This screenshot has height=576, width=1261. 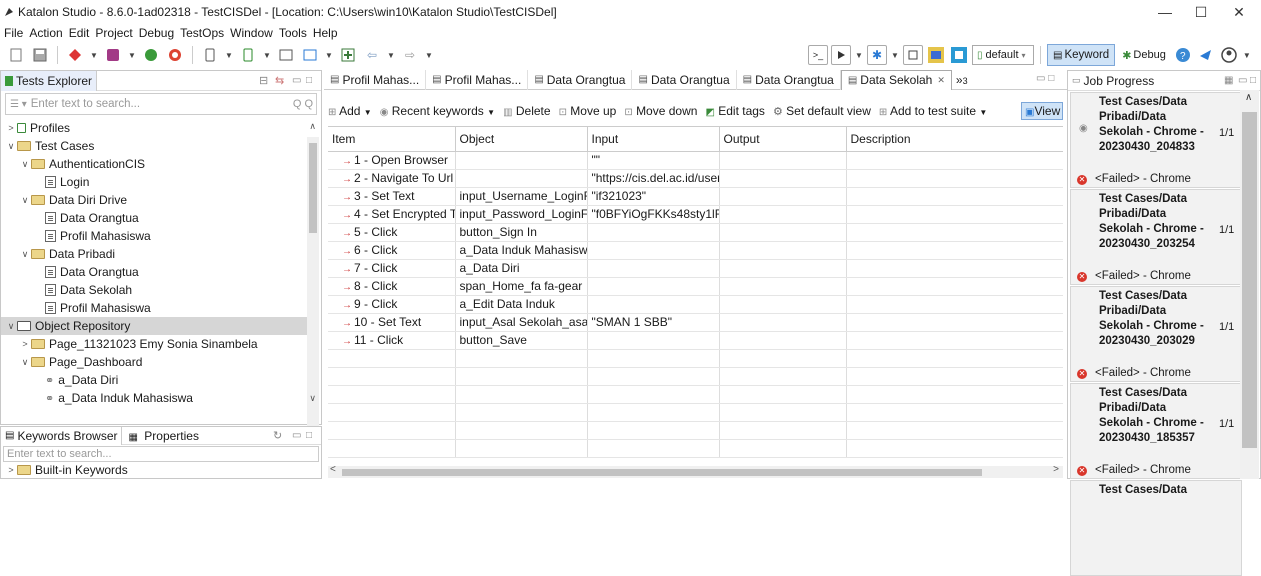 I want to click on table-horizontal-scrollbar: < >, so click(x=695, y=471).